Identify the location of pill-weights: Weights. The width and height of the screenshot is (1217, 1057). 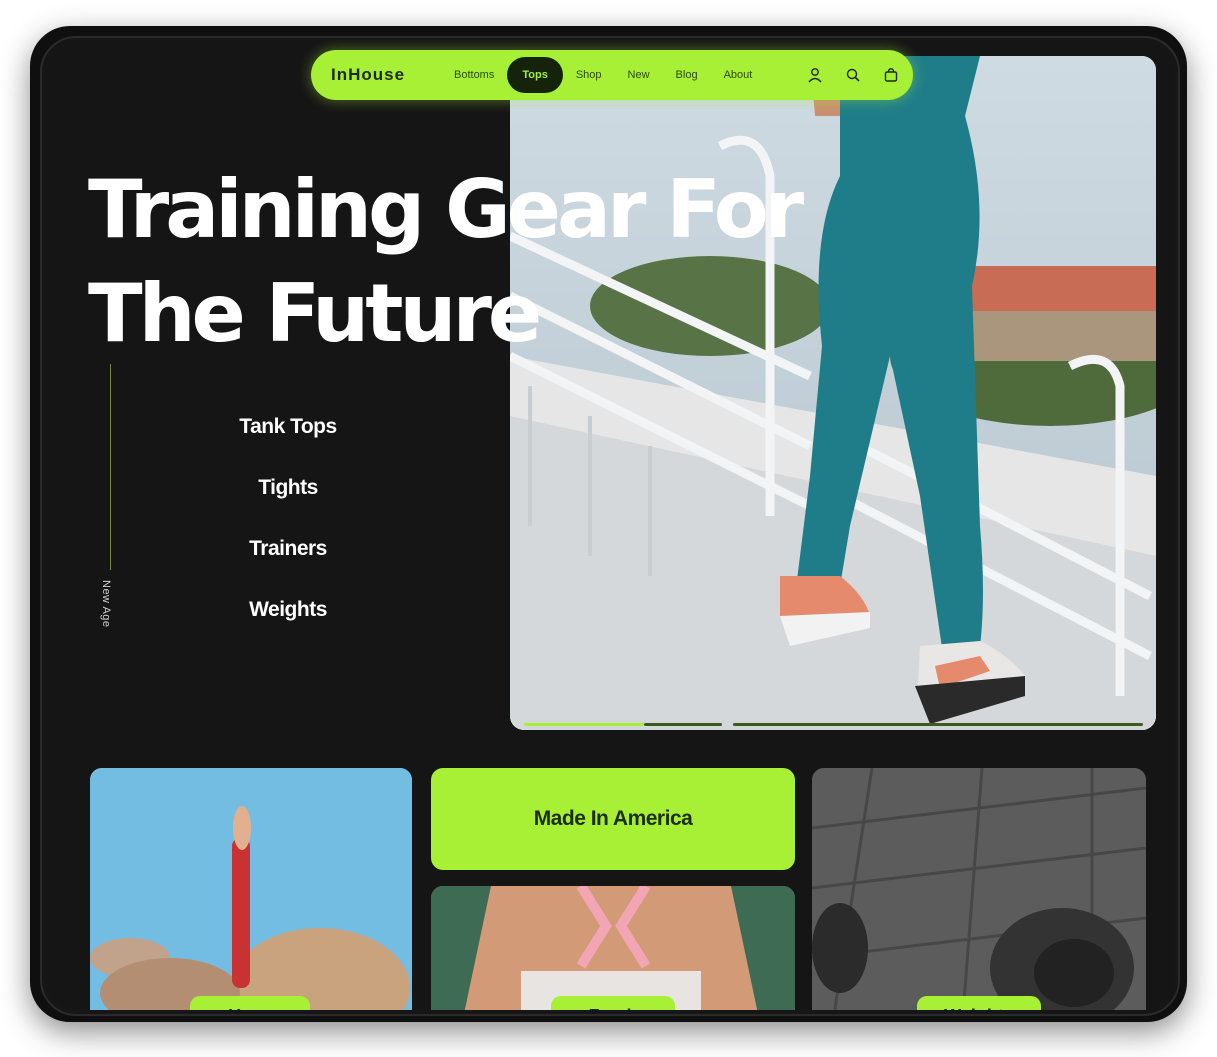
(979, 1003).